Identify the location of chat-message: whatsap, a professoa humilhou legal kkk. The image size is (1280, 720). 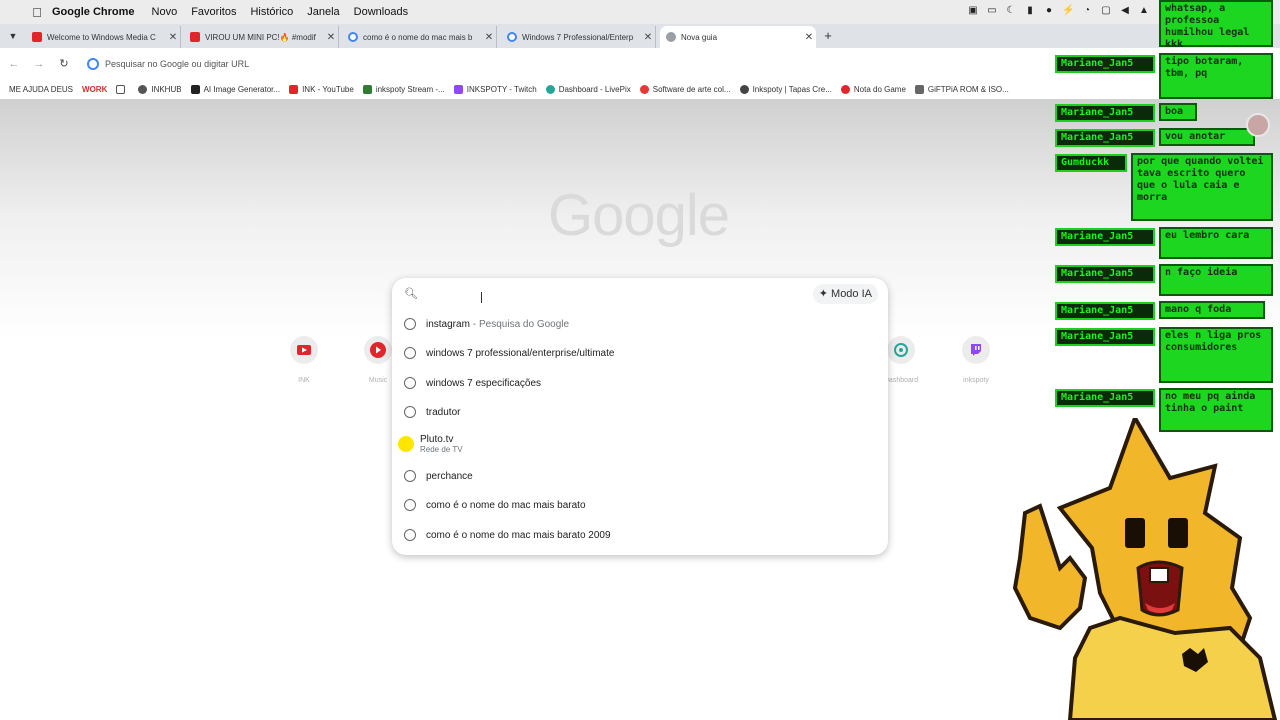
(1216, 25).